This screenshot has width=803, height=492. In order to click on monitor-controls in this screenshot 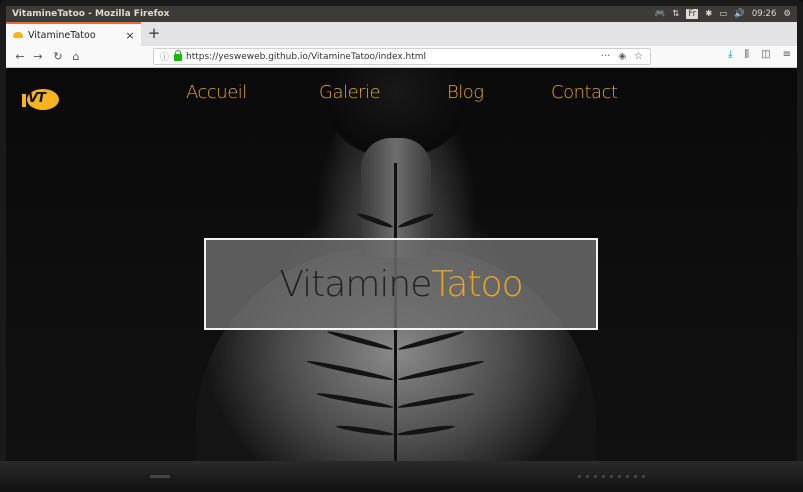, I will do `click(613, 476)`.